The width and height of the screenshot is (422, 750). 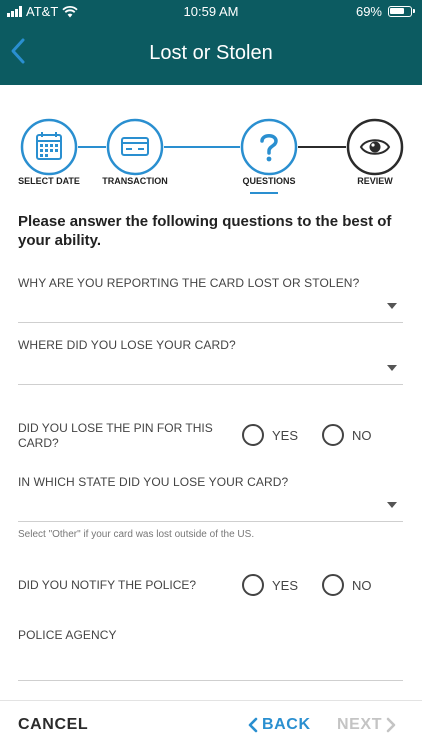 I want to click on police-yes-option: YES, so click(x=270, y=585).